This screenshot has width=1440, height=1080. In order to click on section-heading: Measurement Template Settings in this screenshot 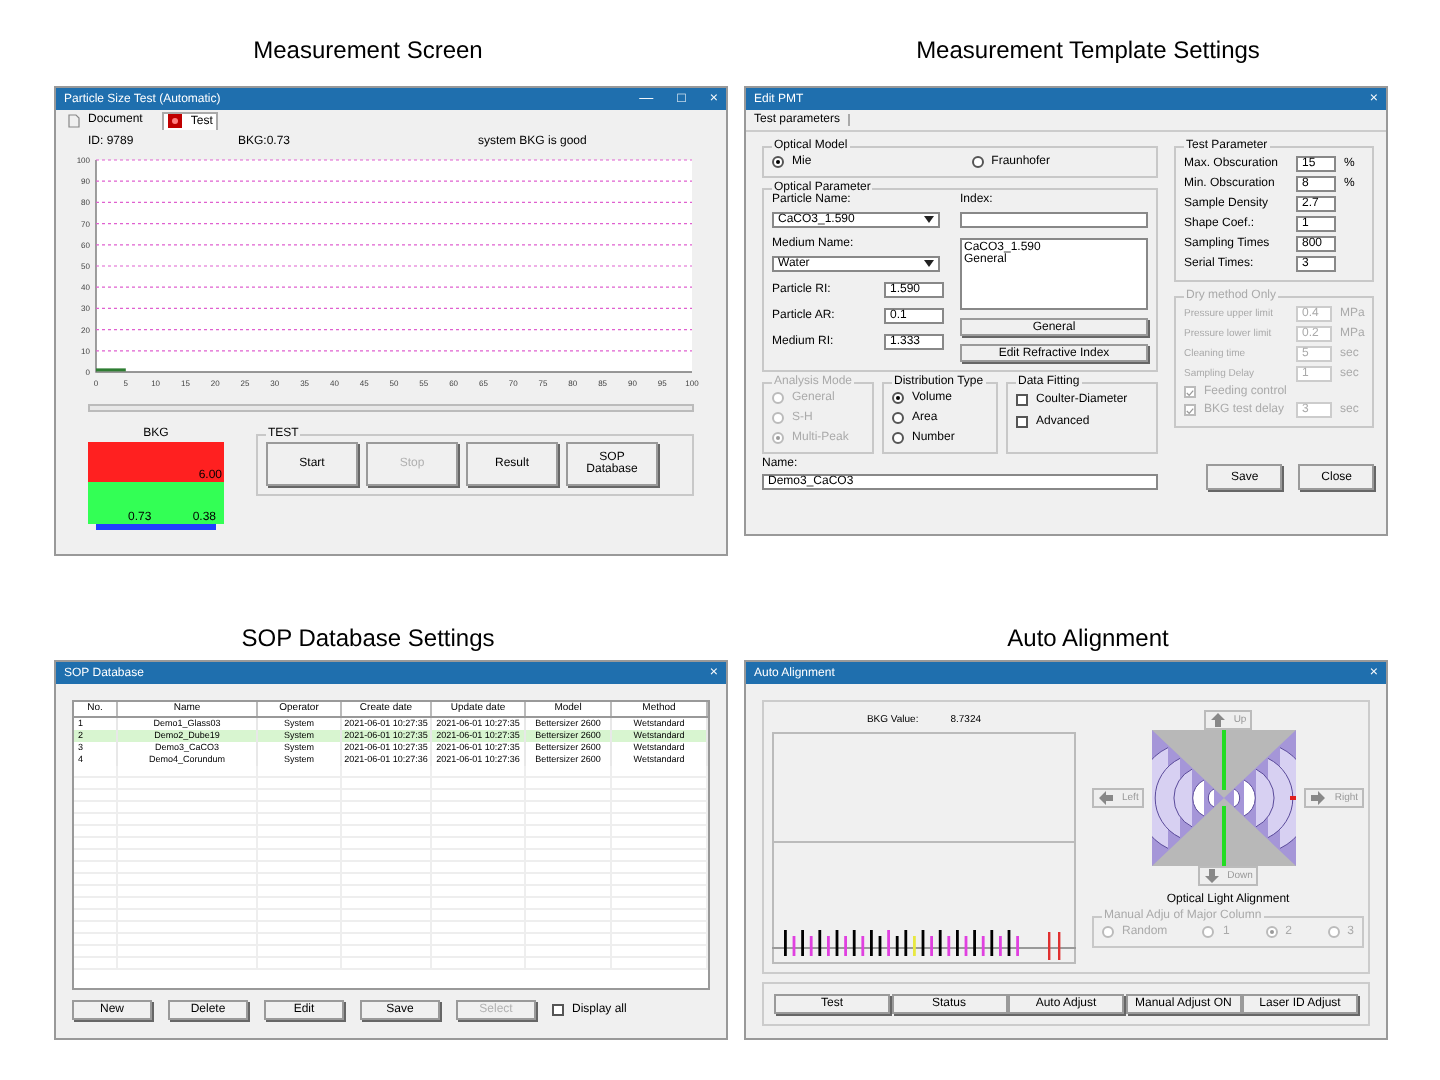, I will do `click(1088, 53)`.